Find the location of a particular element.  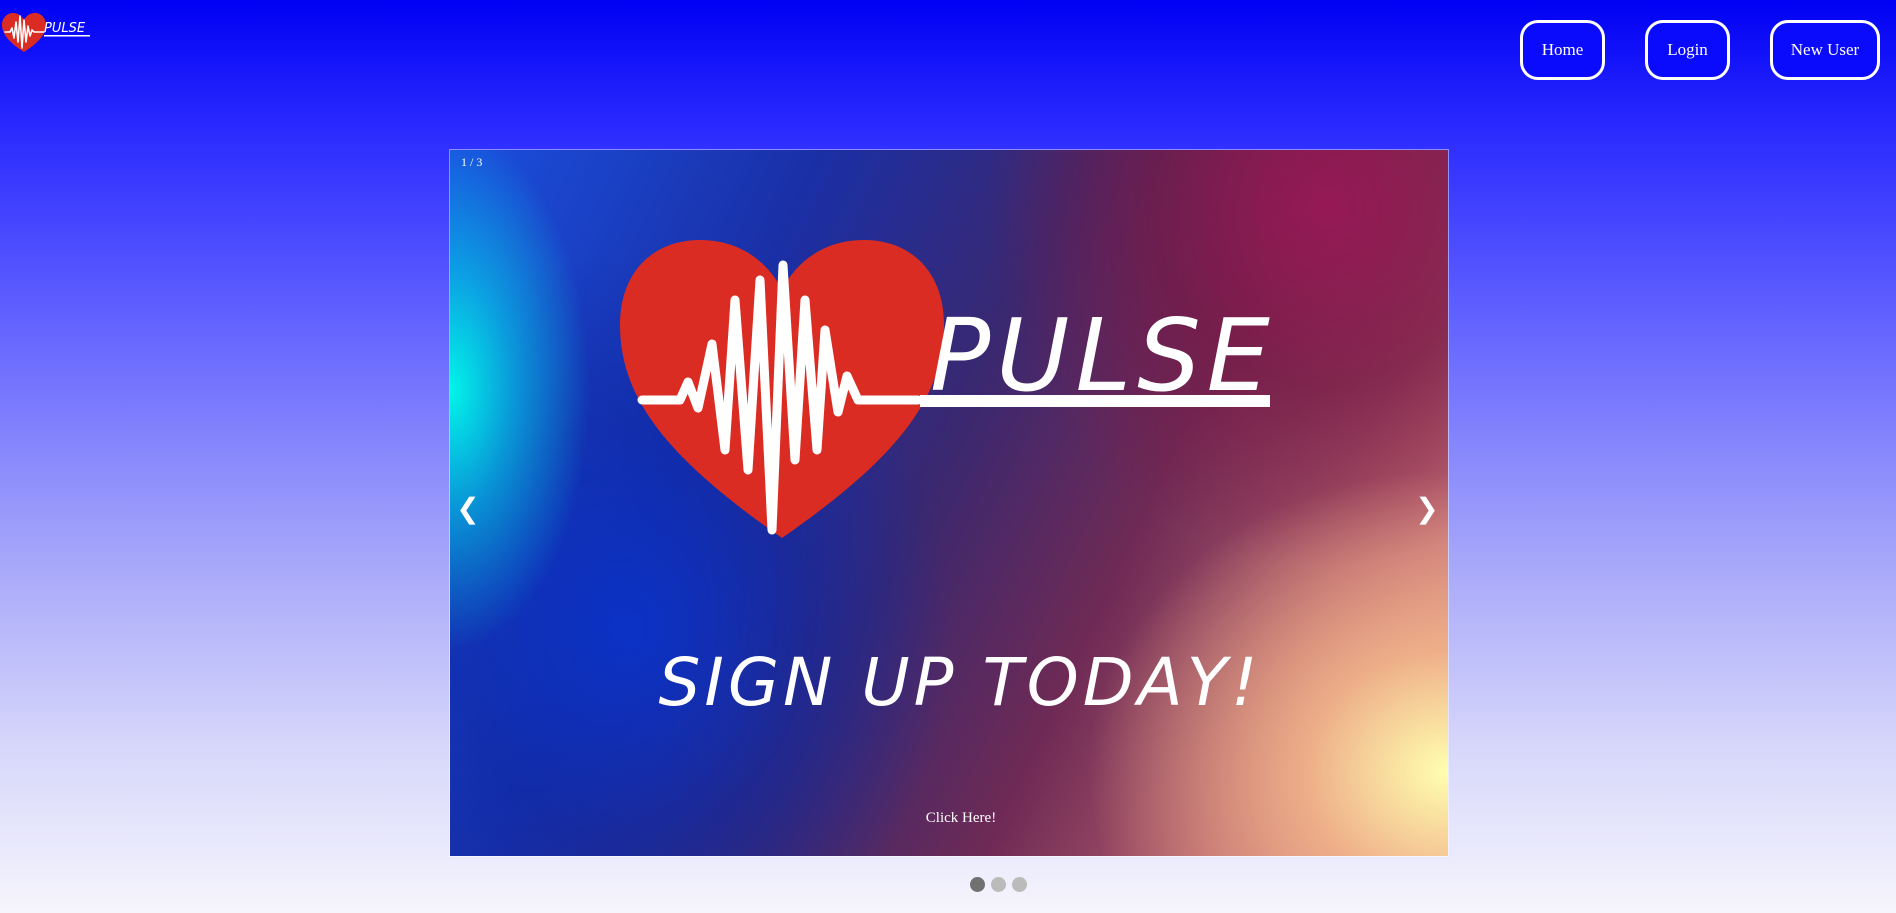

brand-underline is located at coordinates (1095, 401).